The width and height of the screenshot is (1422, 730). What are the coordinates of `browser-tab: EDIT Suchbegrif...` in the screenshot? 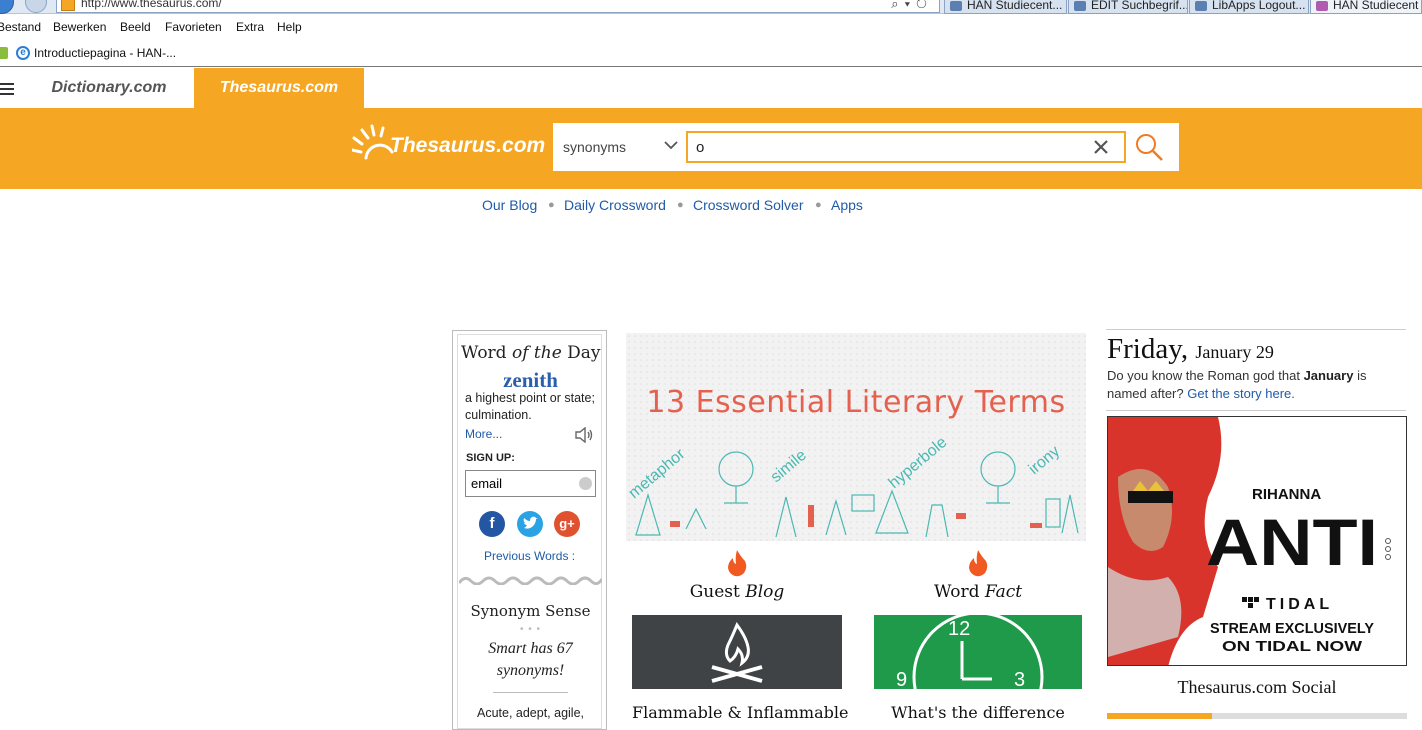 It's located at (1128, 7).